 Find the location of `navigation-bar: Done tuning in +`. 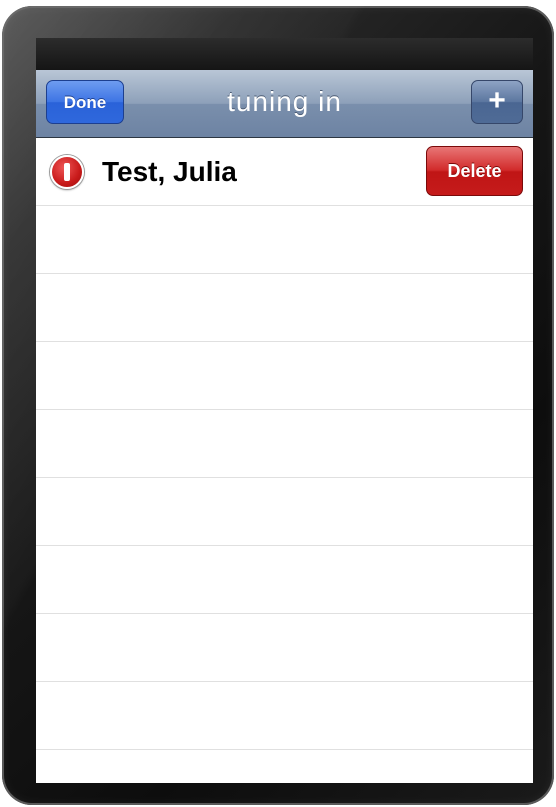

navigation-bar: Done tuning in + is located at coordinates (284, 104).